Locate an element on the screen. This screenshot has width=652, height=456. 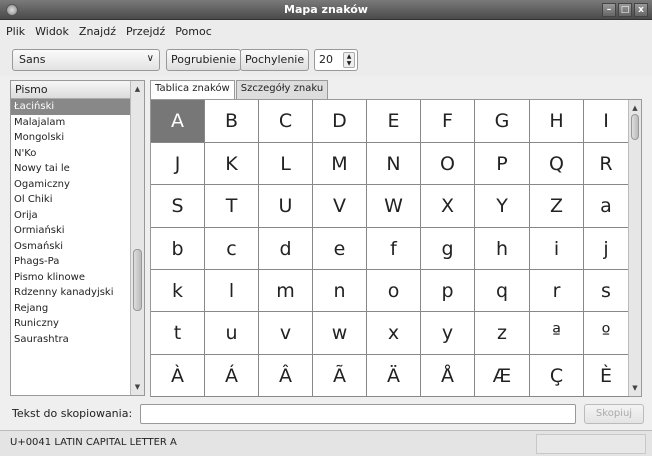
tab-character-details: Szczegóły znaku is located at coordinates (282, 89).